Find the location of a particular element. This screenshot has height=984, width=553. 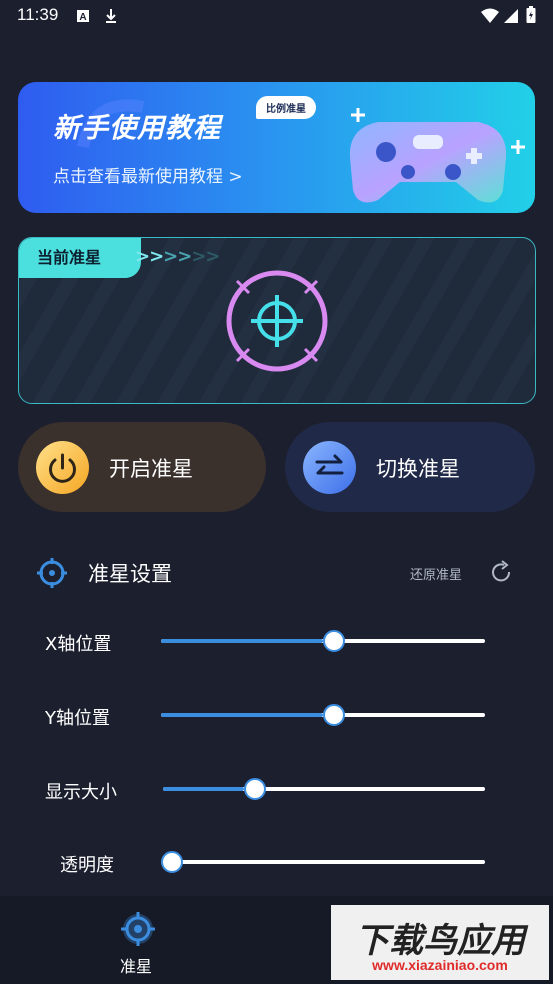

watermark-url: www.xiazainiao.com is located at coordinates (440, 965).